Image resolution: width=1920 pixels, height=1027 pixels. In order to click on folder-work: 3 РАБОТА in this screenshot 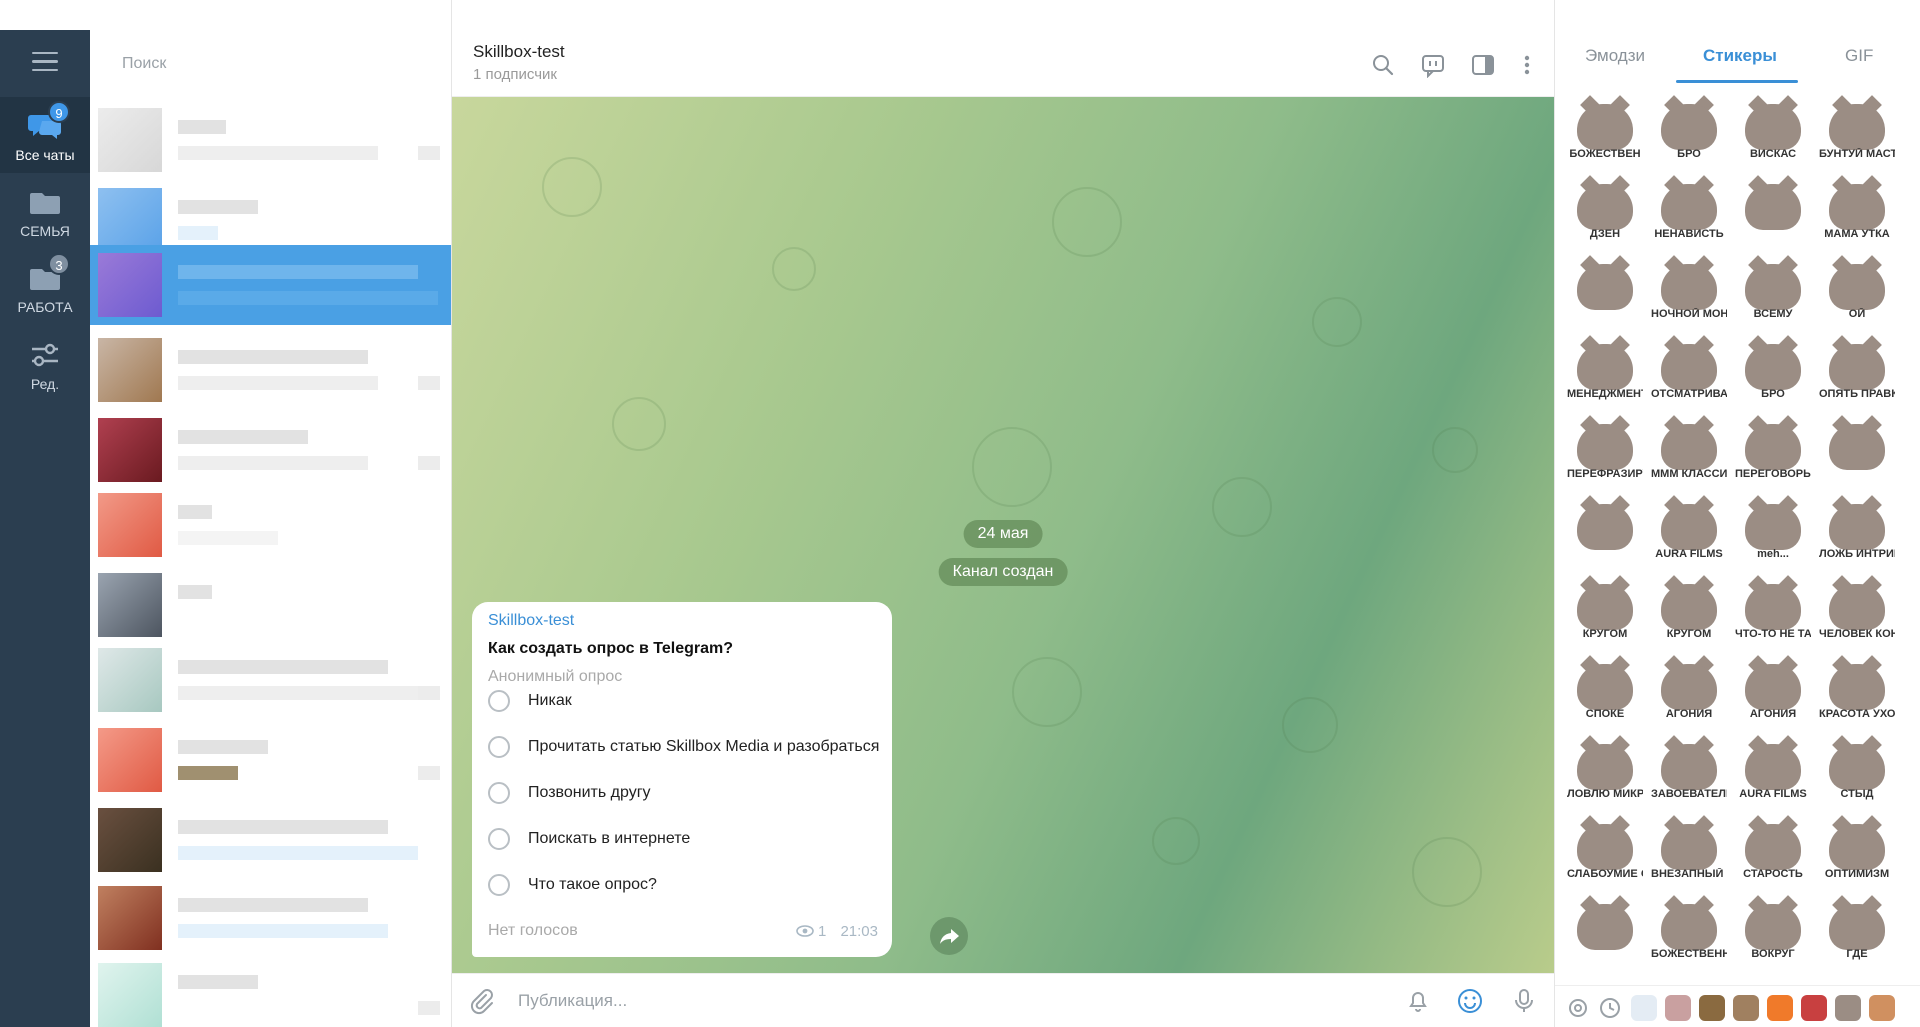, I will do `click(45, 287)`.